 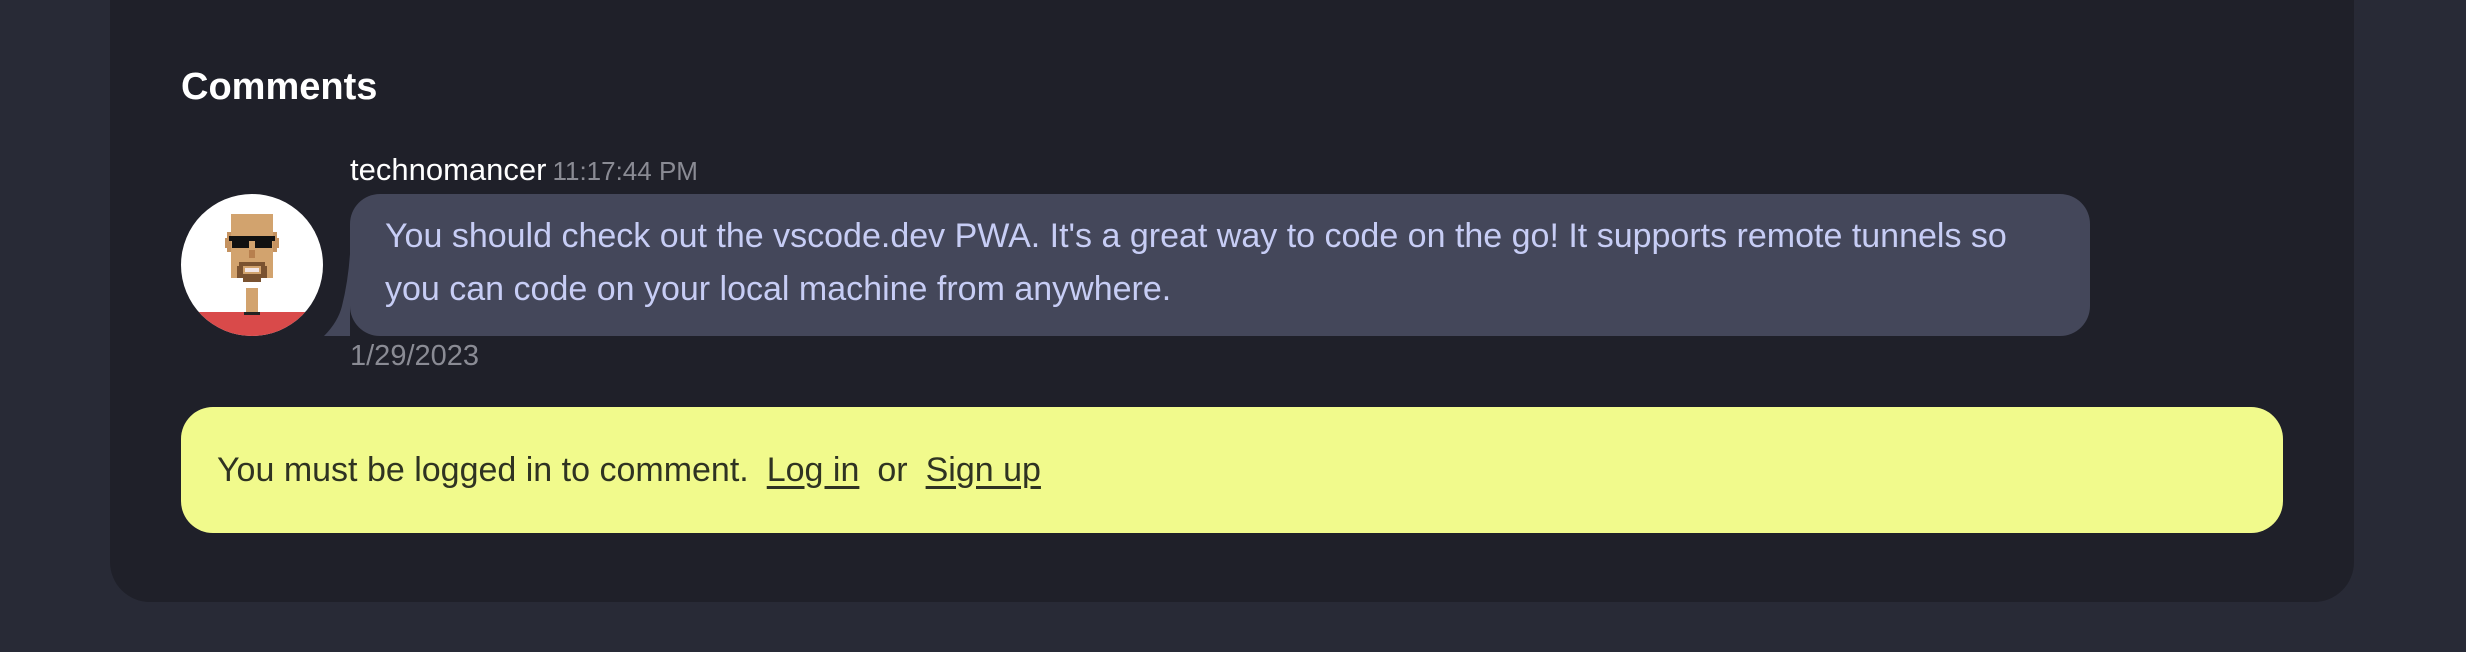 I want to click on comments-heading: Comments, so click(x=279, y=87).